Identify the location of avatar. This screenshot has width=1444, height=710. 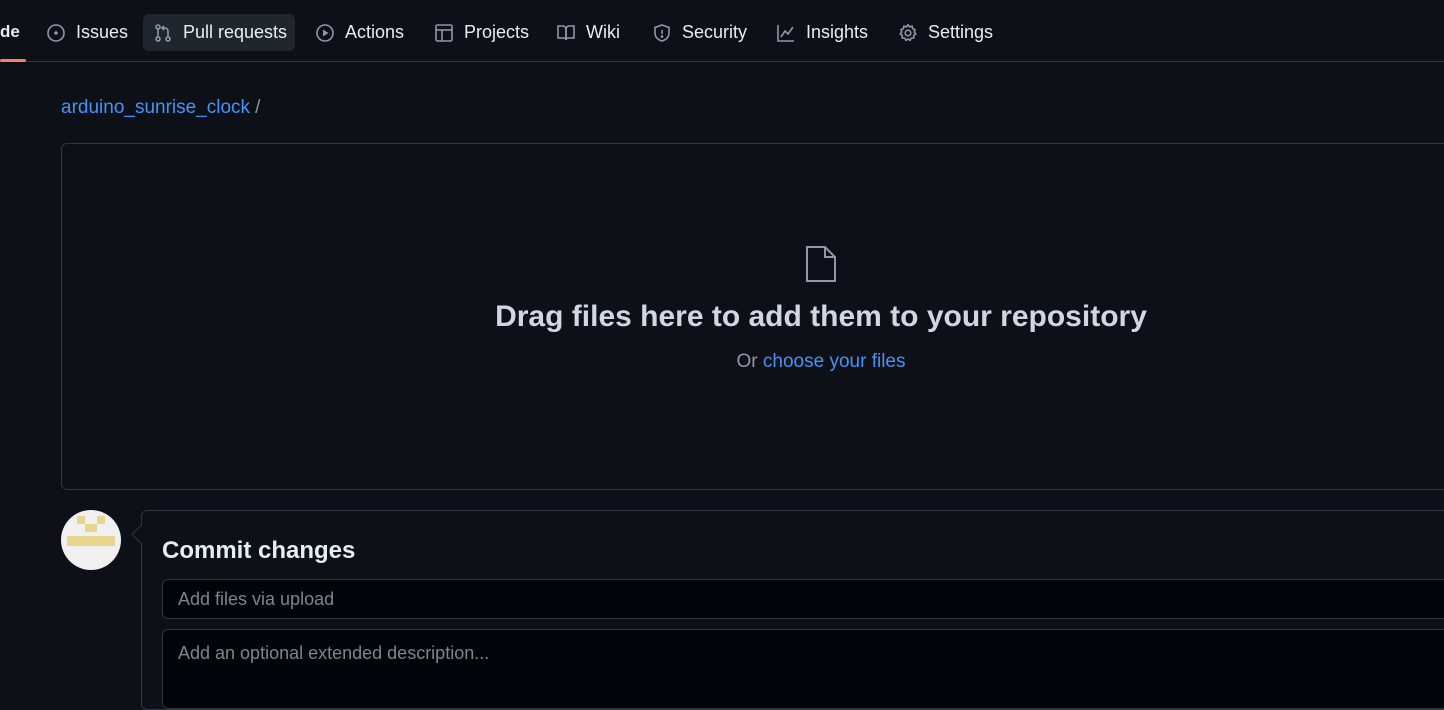
(91, 540).